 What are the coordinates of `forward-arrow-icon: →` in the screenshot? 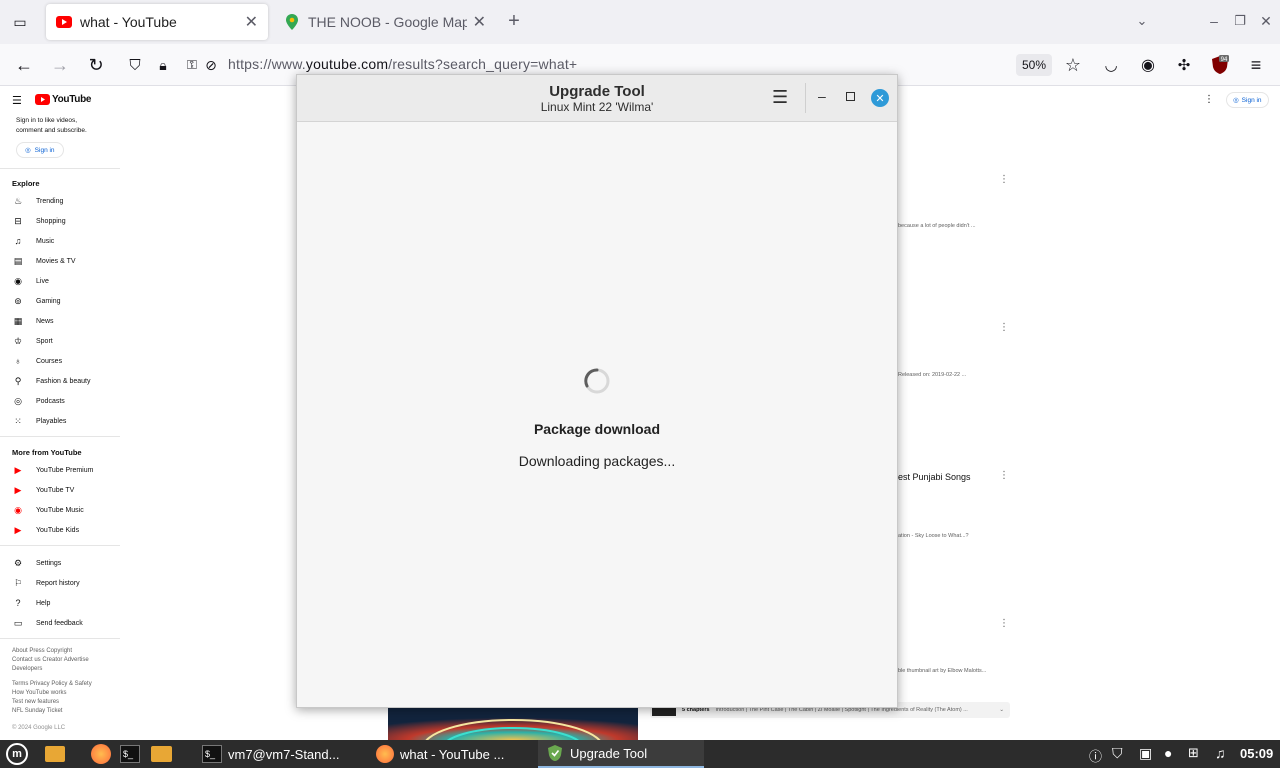 It's located at (60, 65).